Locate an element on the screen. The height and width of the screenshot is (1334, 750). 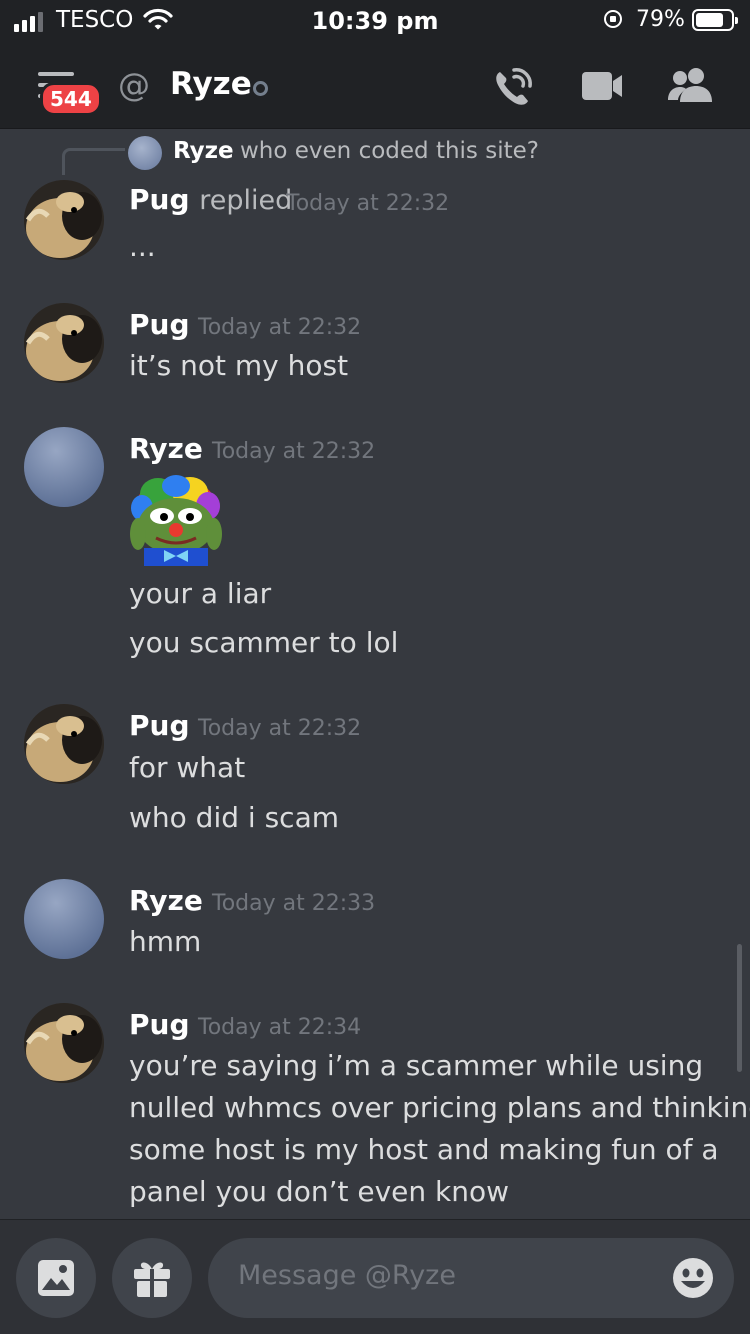
message-text: for what is located at coordinates (187, 767).